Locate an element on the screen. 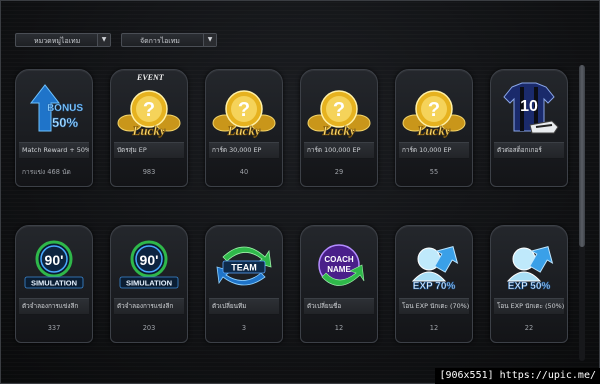  item-count: 3 is located at coordinates (244, 328).